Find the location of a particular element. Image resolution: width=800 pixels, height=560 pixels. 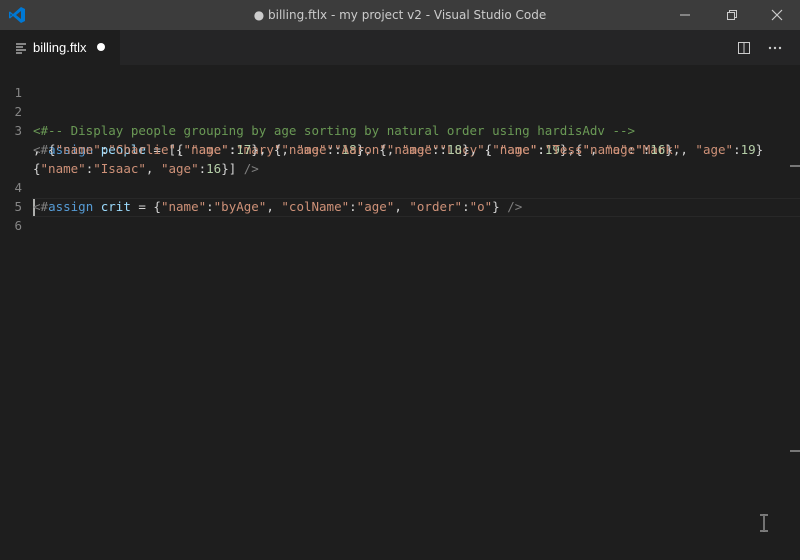

split-editor-icon is located at coordinates (744, 47).